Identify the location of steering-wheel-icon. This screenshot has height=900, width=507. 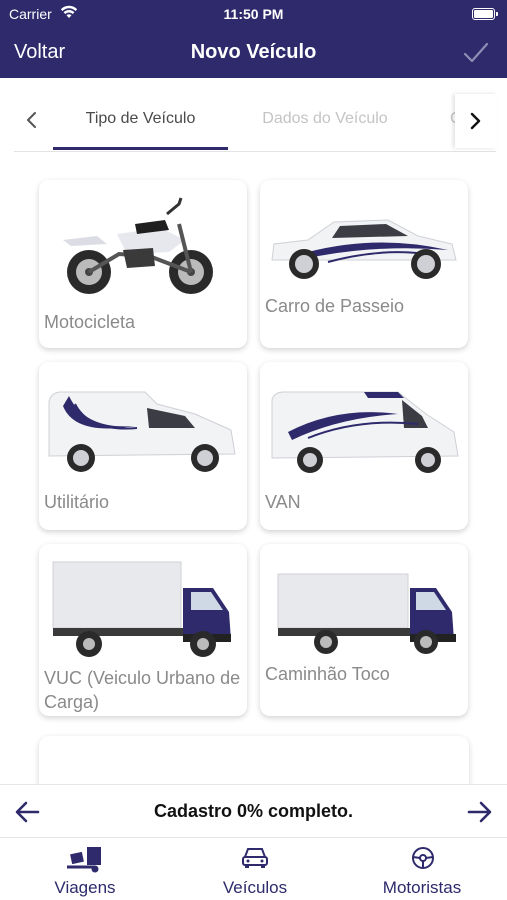
(423, 858).